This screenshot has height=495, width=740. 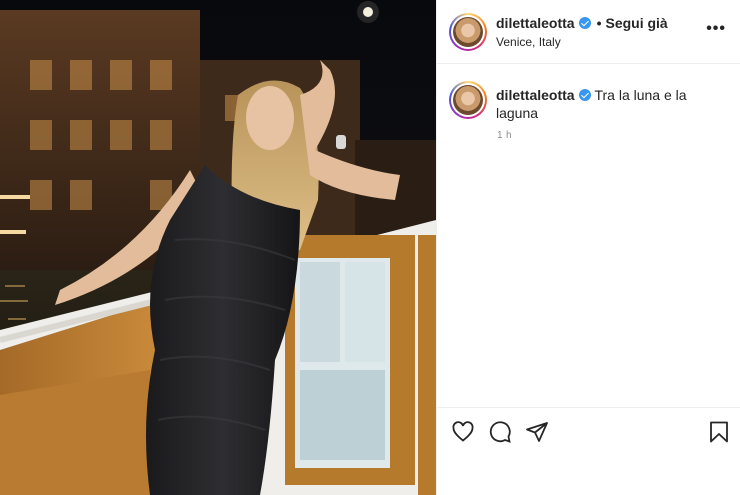 What do you see at coordinates (636, 23) in the screenshot?
I see `follow-status-button: Segui già` at bounding box center [636, 23].